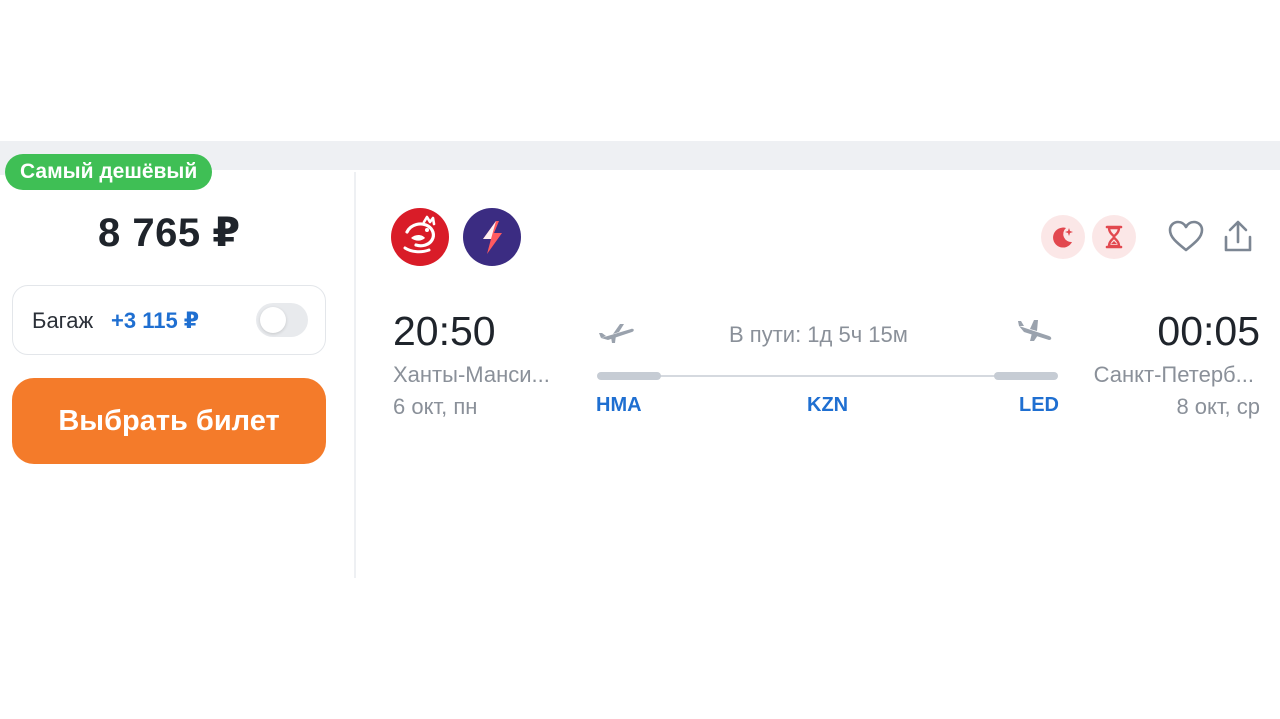 This screenshot has height=719, width=1280. I want to click on transfer-iata: KZN, so click(828, 405).